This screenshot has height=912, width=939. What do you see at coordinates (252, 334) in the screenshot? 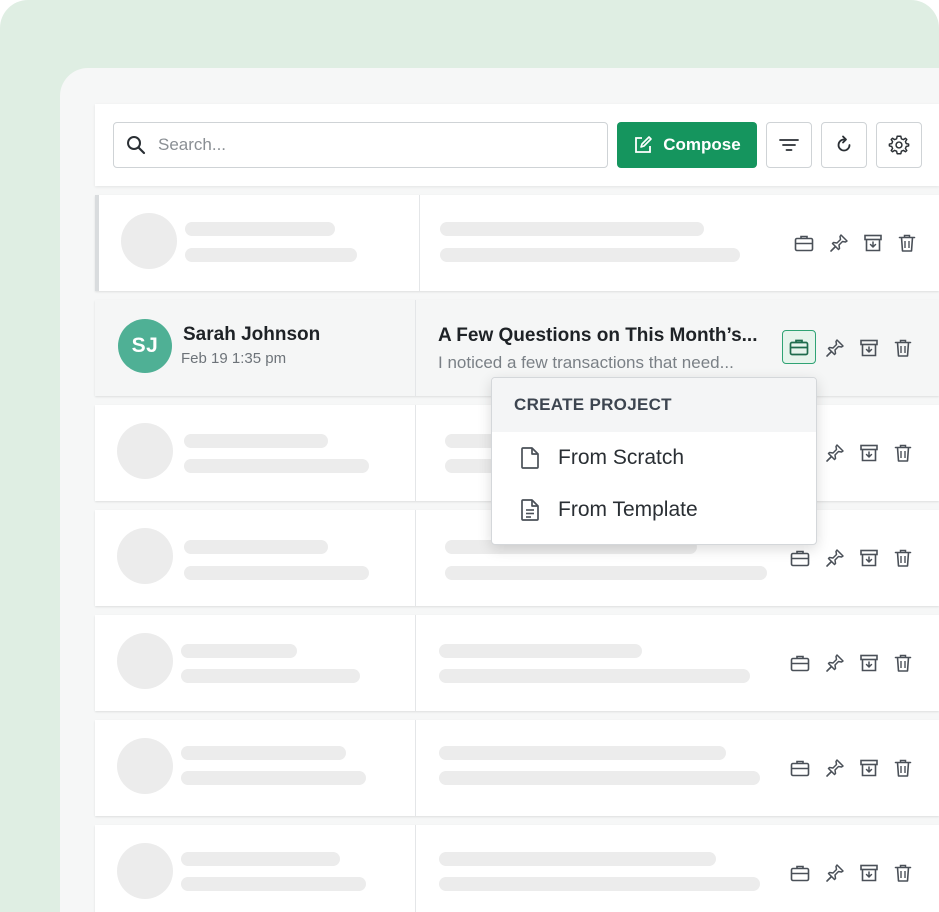
I see `sender-name: Sarah Johnson` at bounding box center [252, 334].